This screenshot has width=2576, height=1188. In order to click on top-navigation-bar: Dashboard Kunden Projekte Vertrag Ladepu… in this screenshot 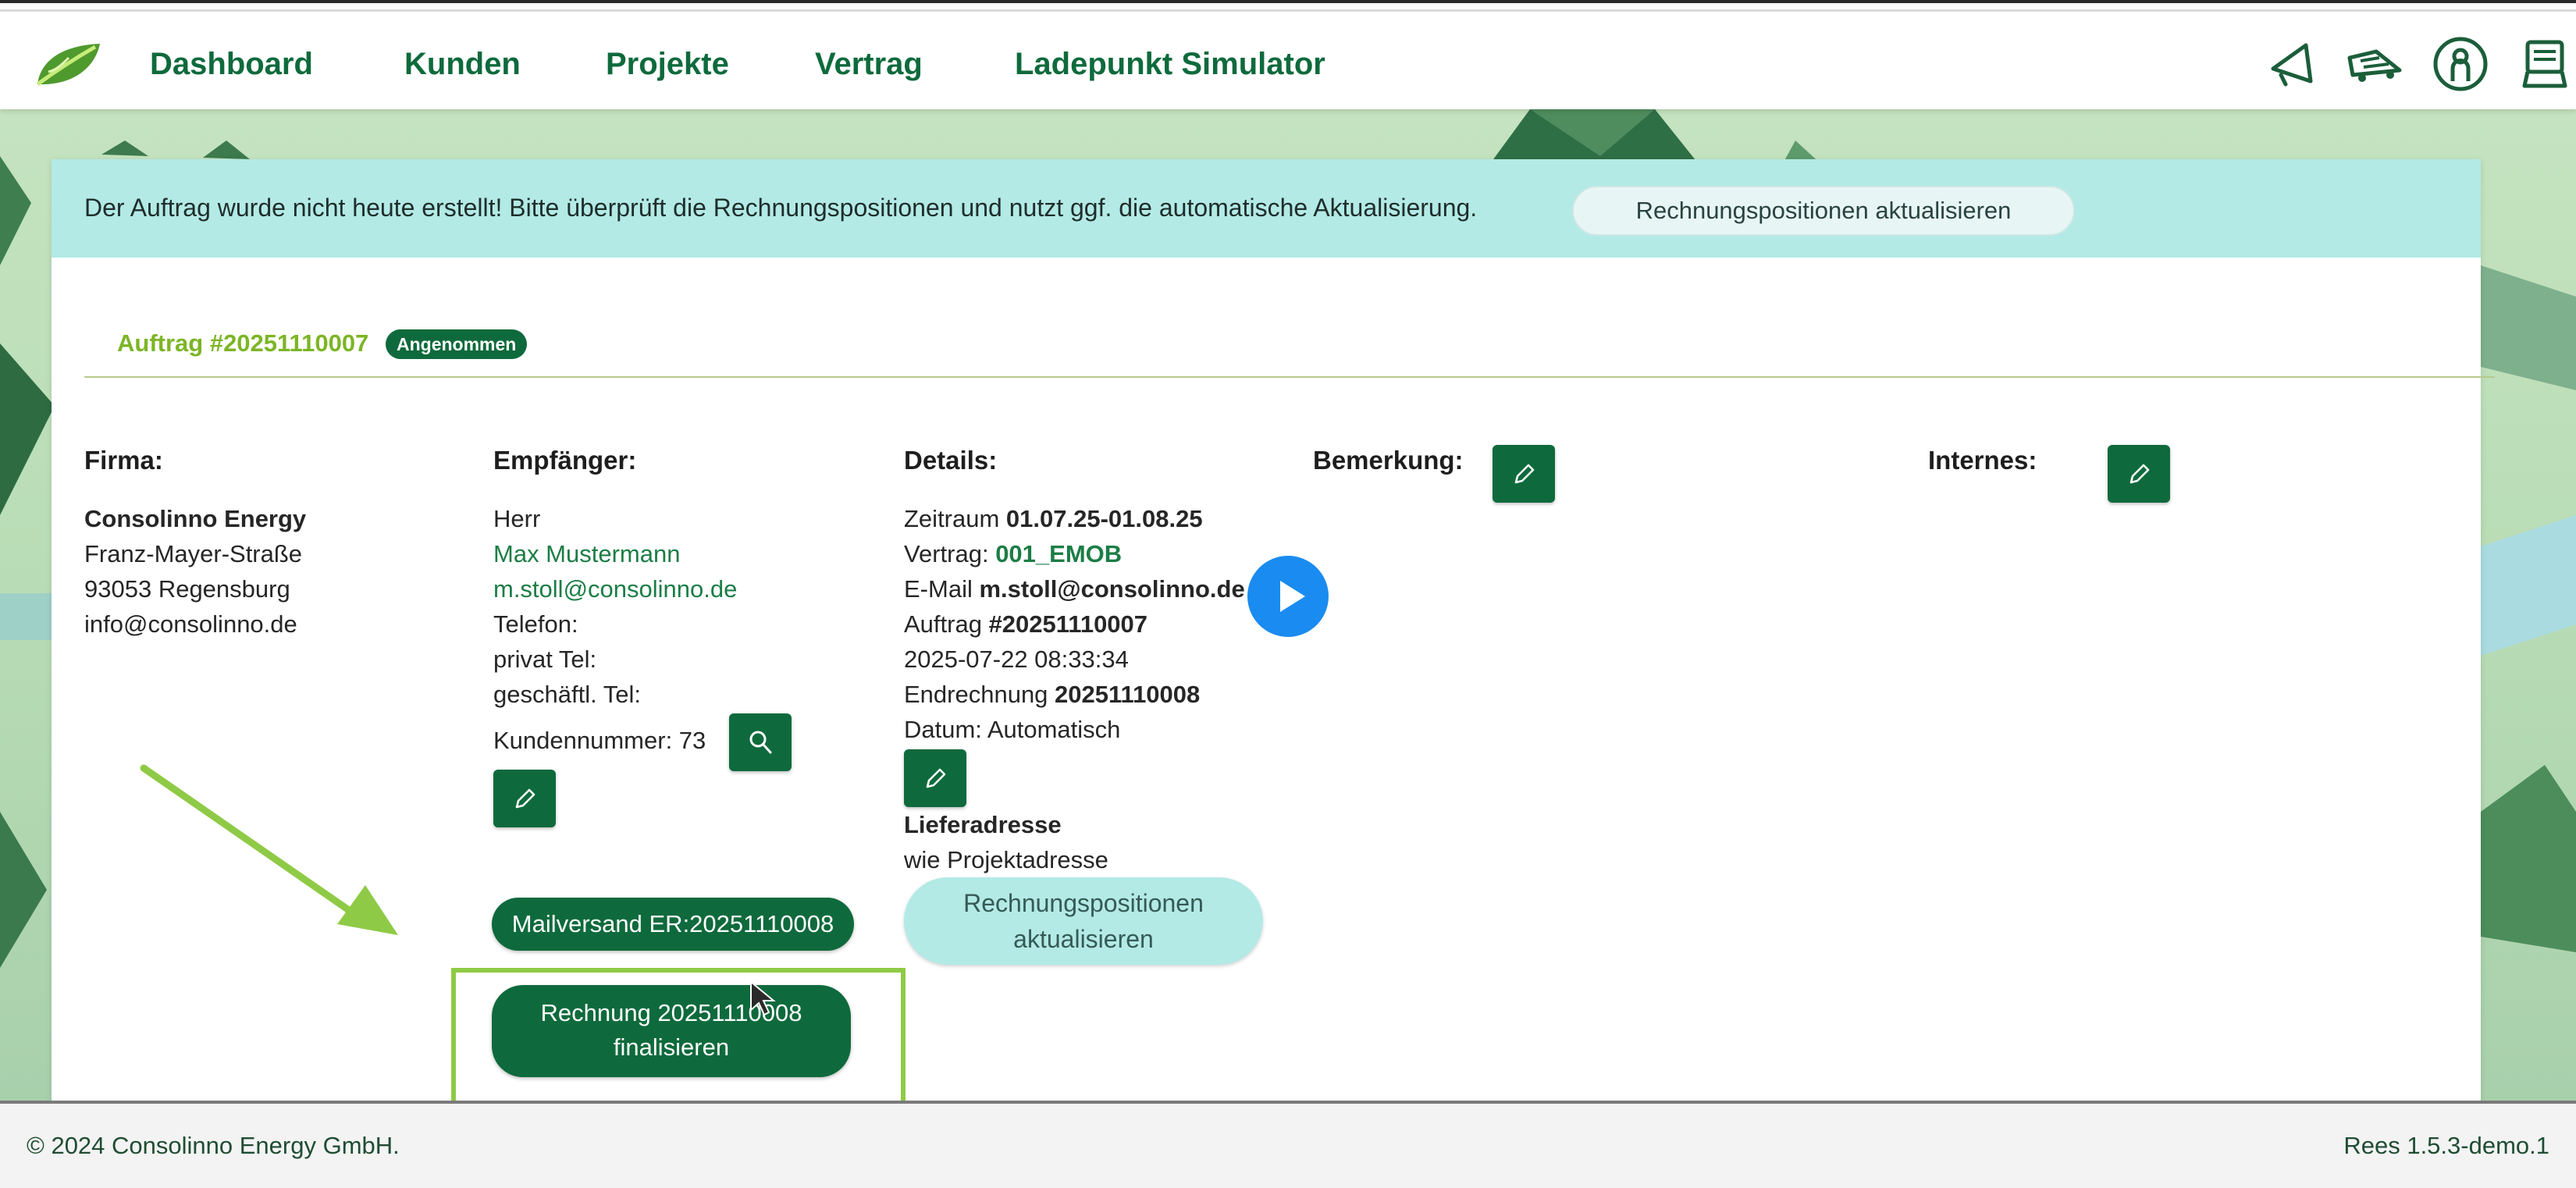, I will do `click(1288, 54)`.